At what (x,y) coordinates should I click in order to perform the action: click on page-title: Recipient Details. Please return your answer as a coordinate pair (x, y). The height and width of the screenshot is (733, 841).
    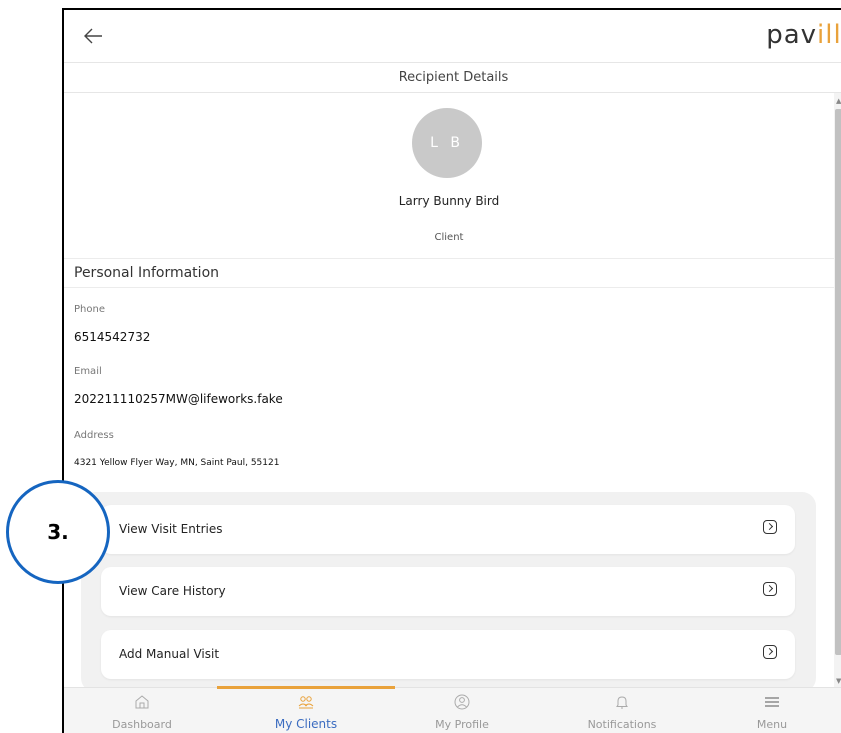
    Looking at the image, I should click on (452, 78).